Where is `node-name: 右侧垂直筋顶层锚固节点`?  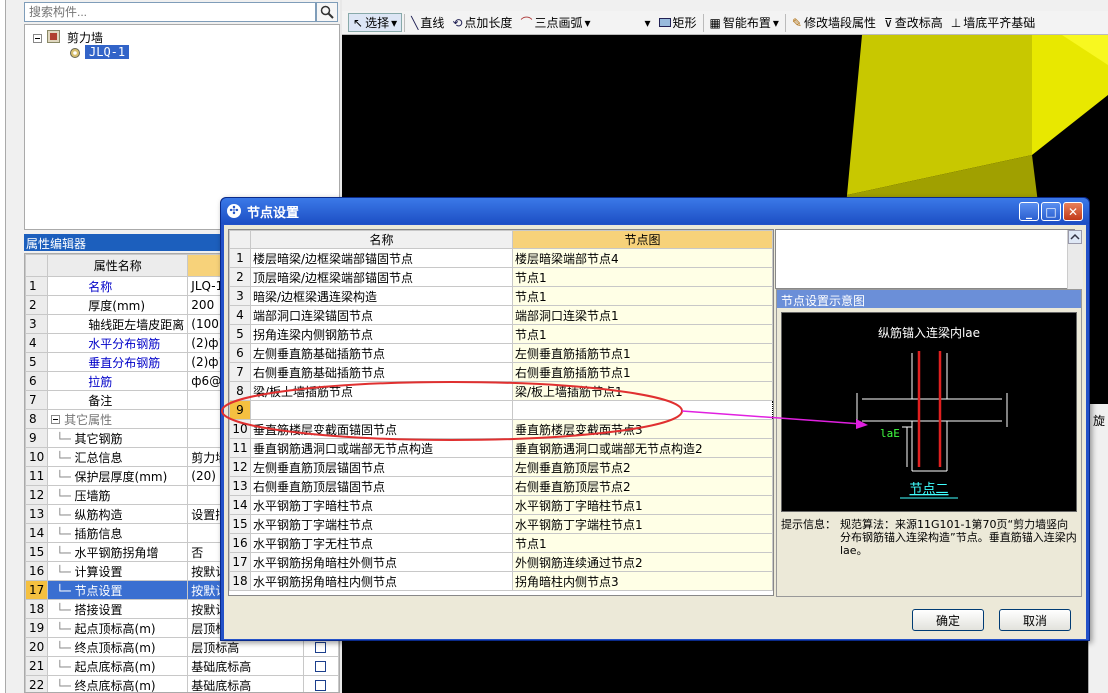 node-name: 右侧垂直筋顶层锚固节点 is located at coordinates (381, 486).